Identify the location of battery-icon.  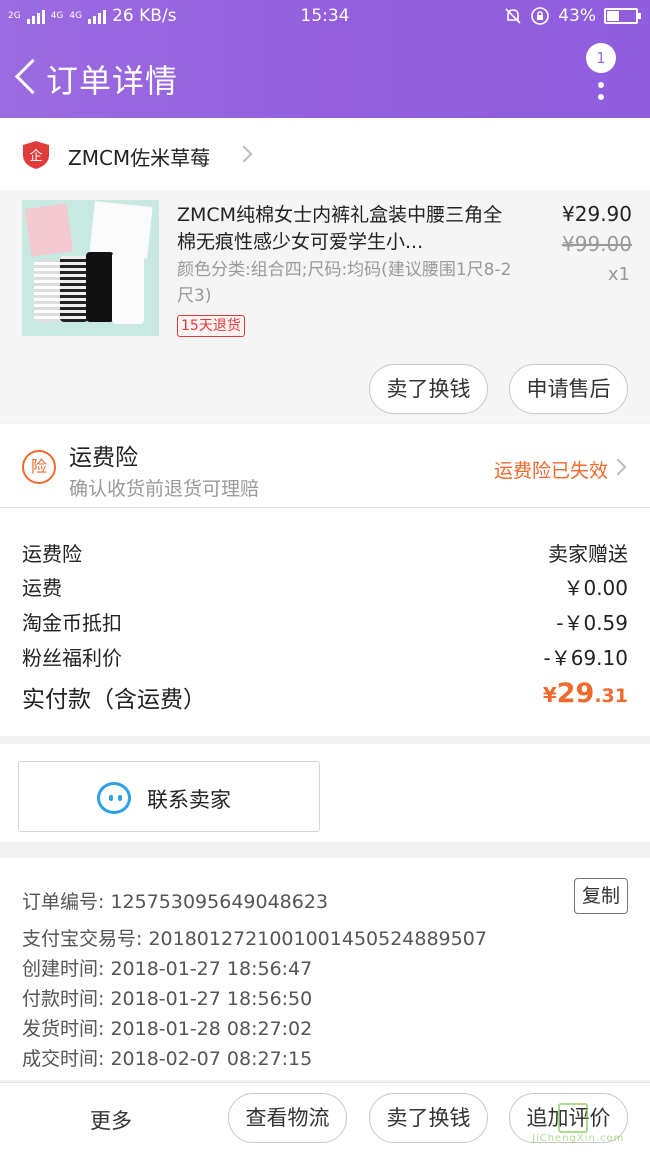
(622, 16).